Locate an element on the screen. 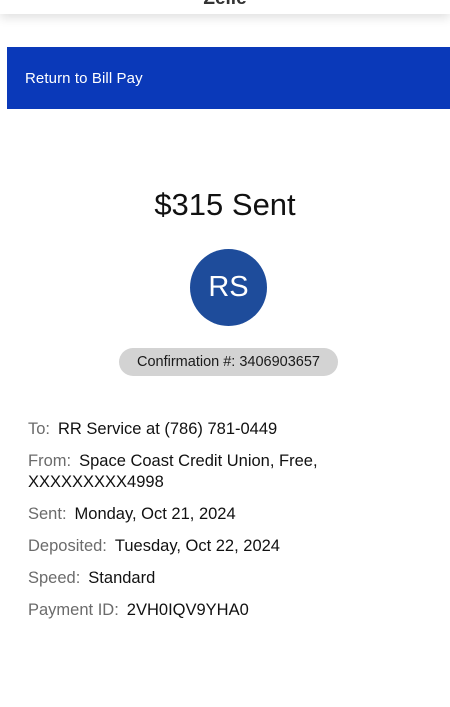 The image size is (450, 707). speed-label: Speed: is located at coordinates (54, 578).